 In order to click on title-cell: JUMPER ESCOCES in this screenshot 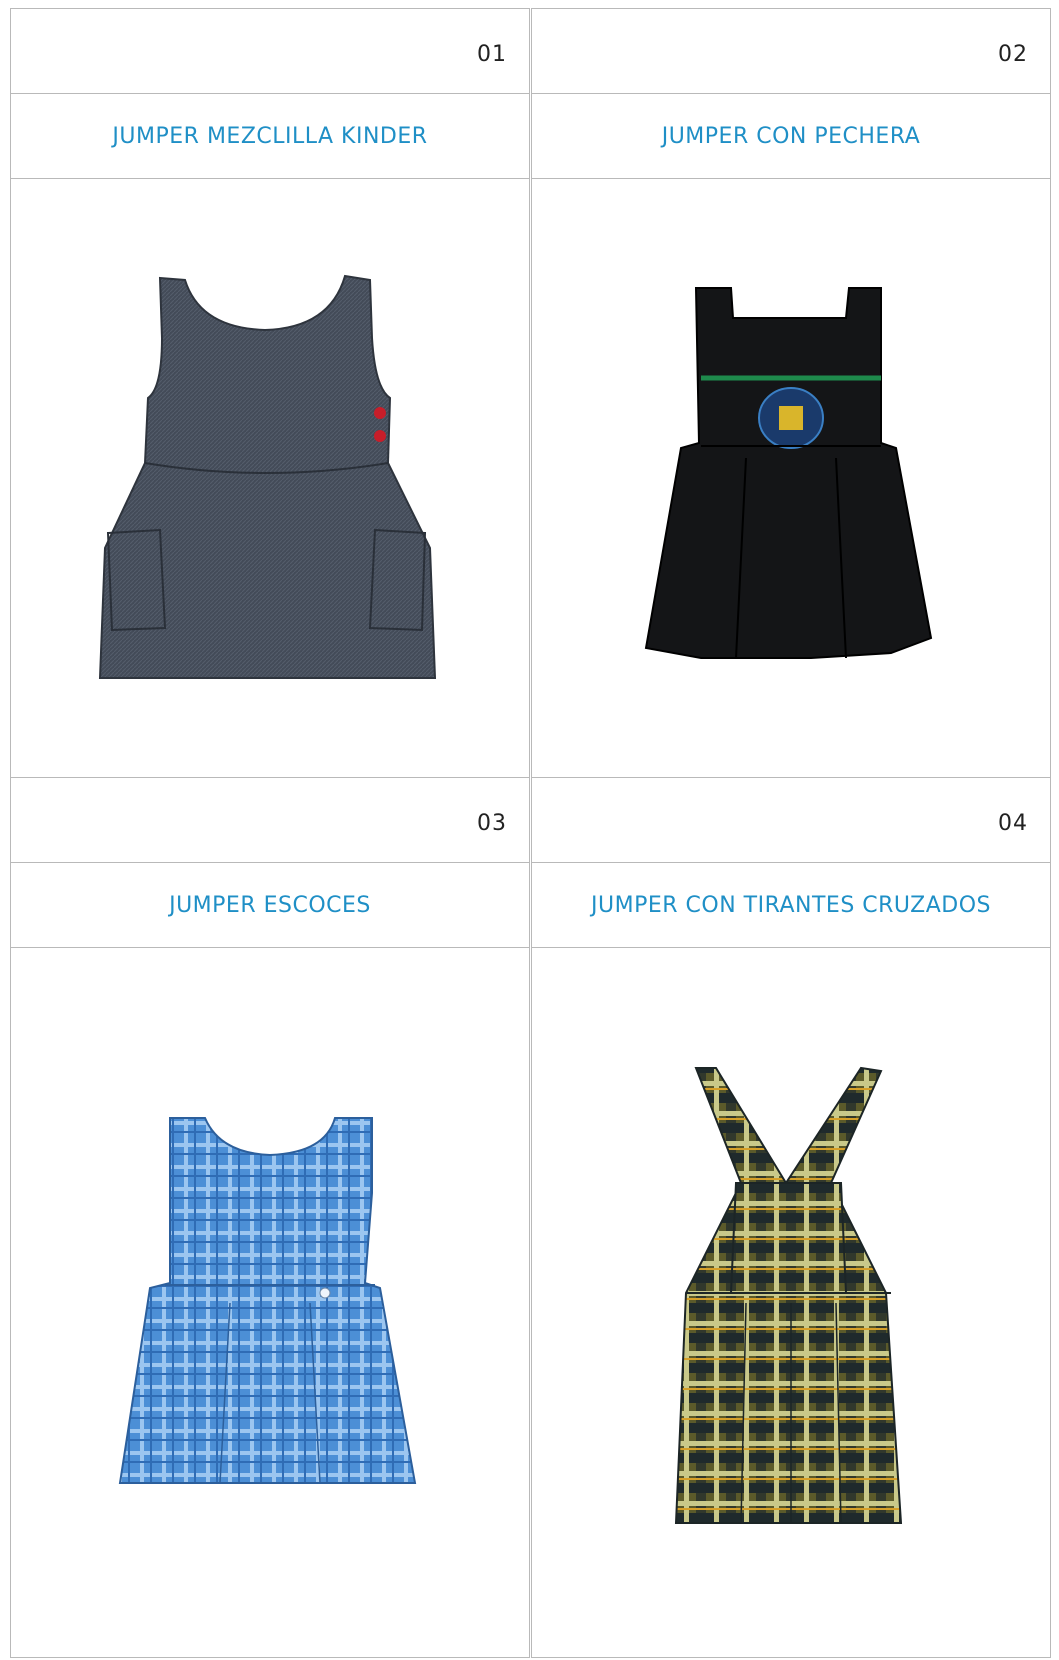, I will do `click(270, 905)`.